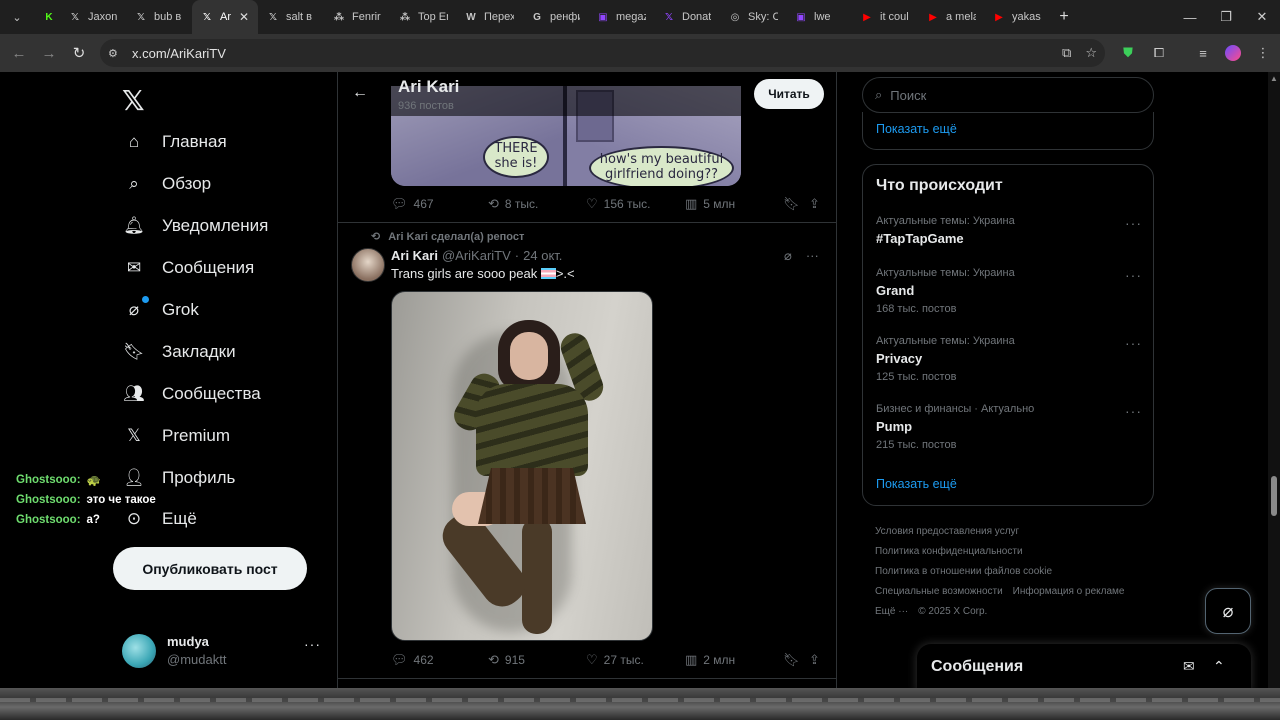 This screenshot has height=720, width=1280. What do you see at coordinates (542, 255) in the screenshot?
I see `tweet-date: 24 окт.` at bounding box center [542, 255].